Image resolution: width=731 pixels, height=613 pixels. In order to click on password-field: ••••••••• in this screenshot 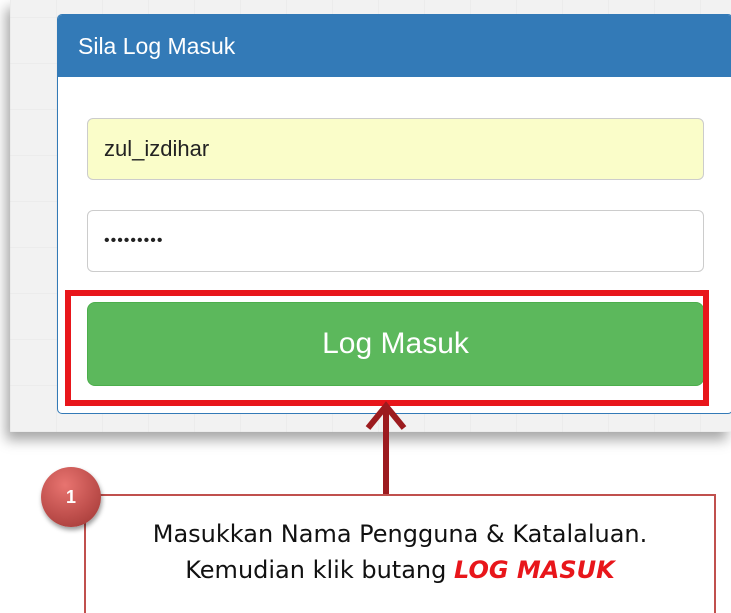, I will do `click(395, 241)`.